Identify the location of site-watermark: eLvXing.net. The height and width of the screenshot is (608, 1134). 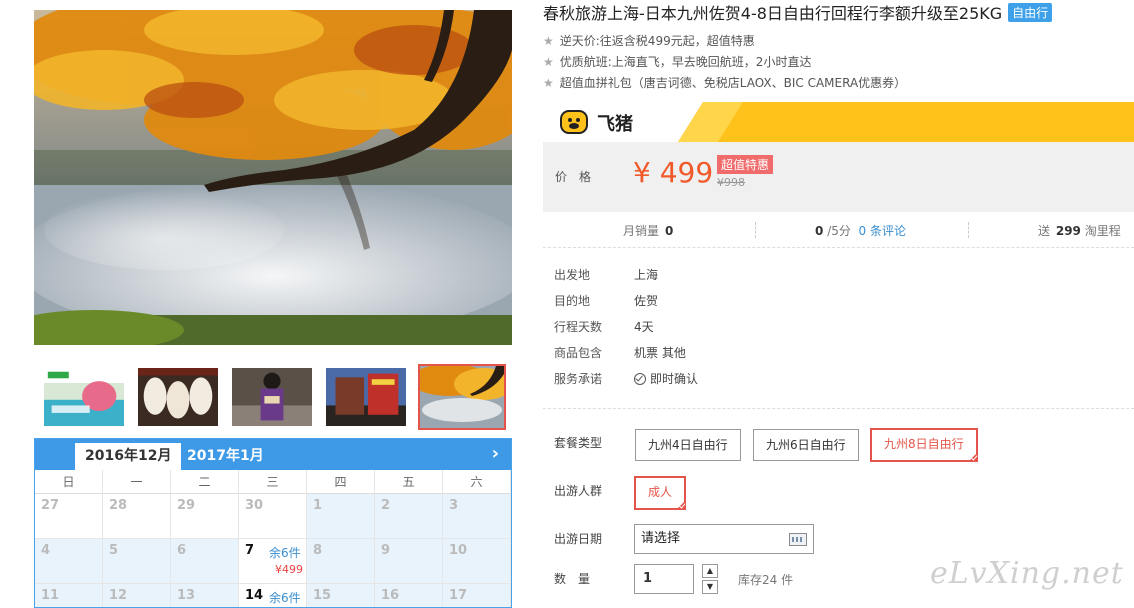
(1027, 573).